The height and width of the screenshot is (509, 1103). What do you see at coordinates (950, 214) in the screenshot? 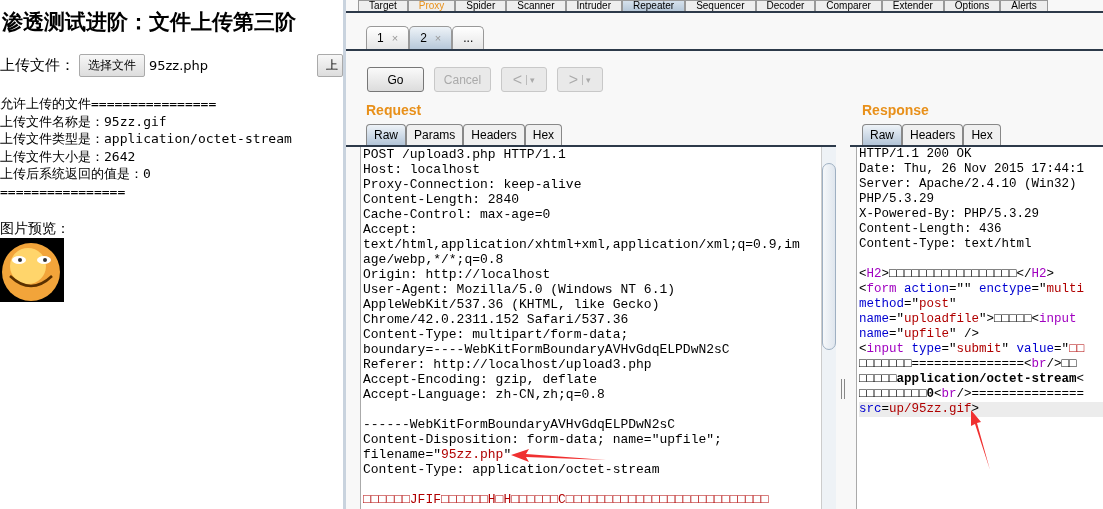
I see `code-line: X-Powered-By: PHP/5.3.29` at bounding box center [950, 214].